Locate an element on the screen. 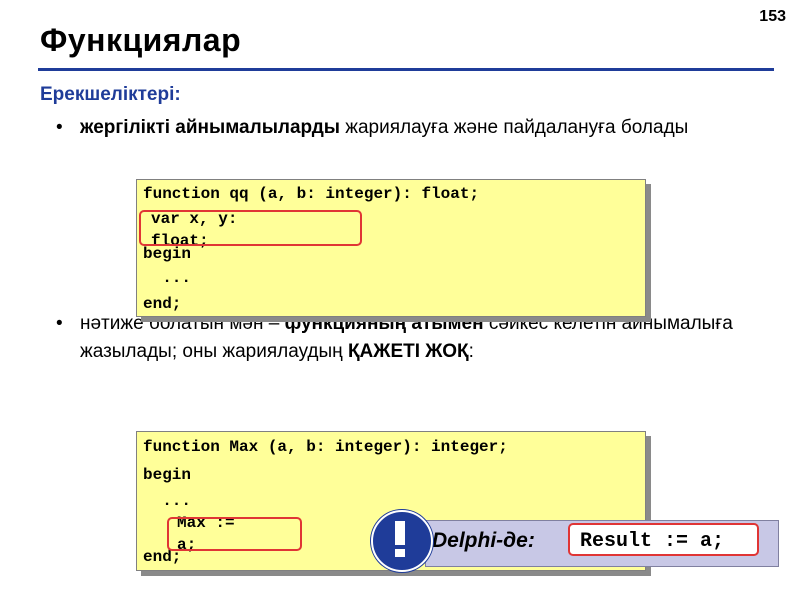 The width and height of the screenshot is (800, 600). bullet-rest-text: жариялауға және пайдалануға болады is located at coordinates (514, 127).